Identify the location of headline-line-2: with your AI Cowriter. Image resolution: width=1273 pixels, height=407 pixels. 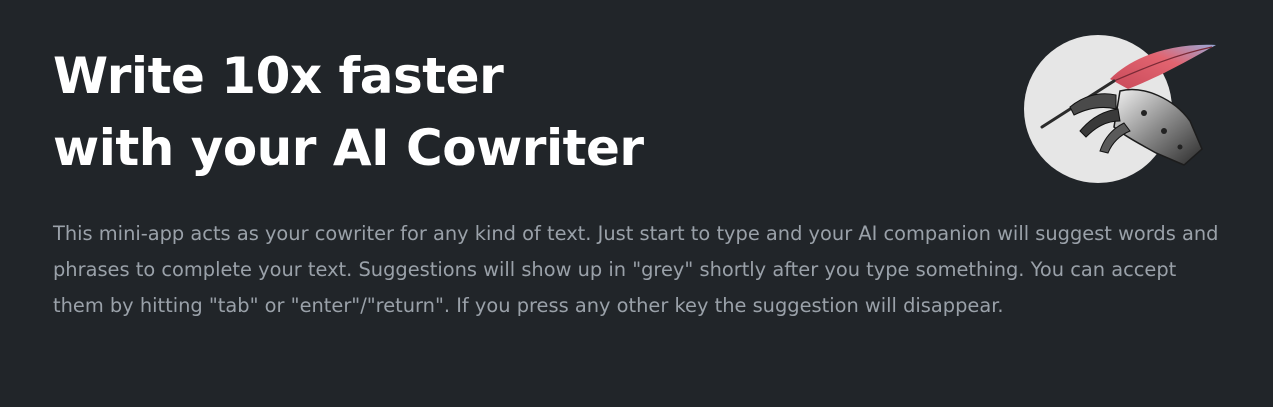
(348, 148).